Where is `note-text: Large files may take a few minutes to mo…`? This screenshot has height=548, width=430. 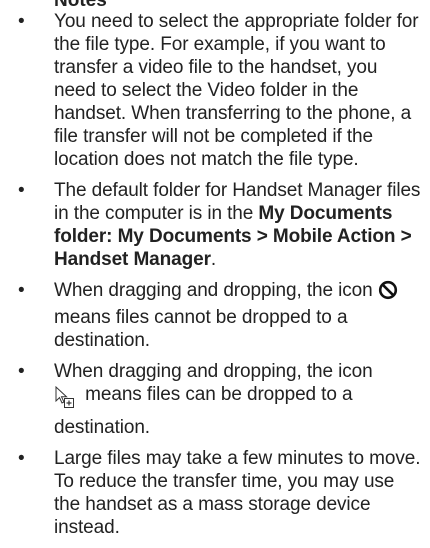
note-text: Large files may take a few minutes to mo… is located at coordinates (237, 493).